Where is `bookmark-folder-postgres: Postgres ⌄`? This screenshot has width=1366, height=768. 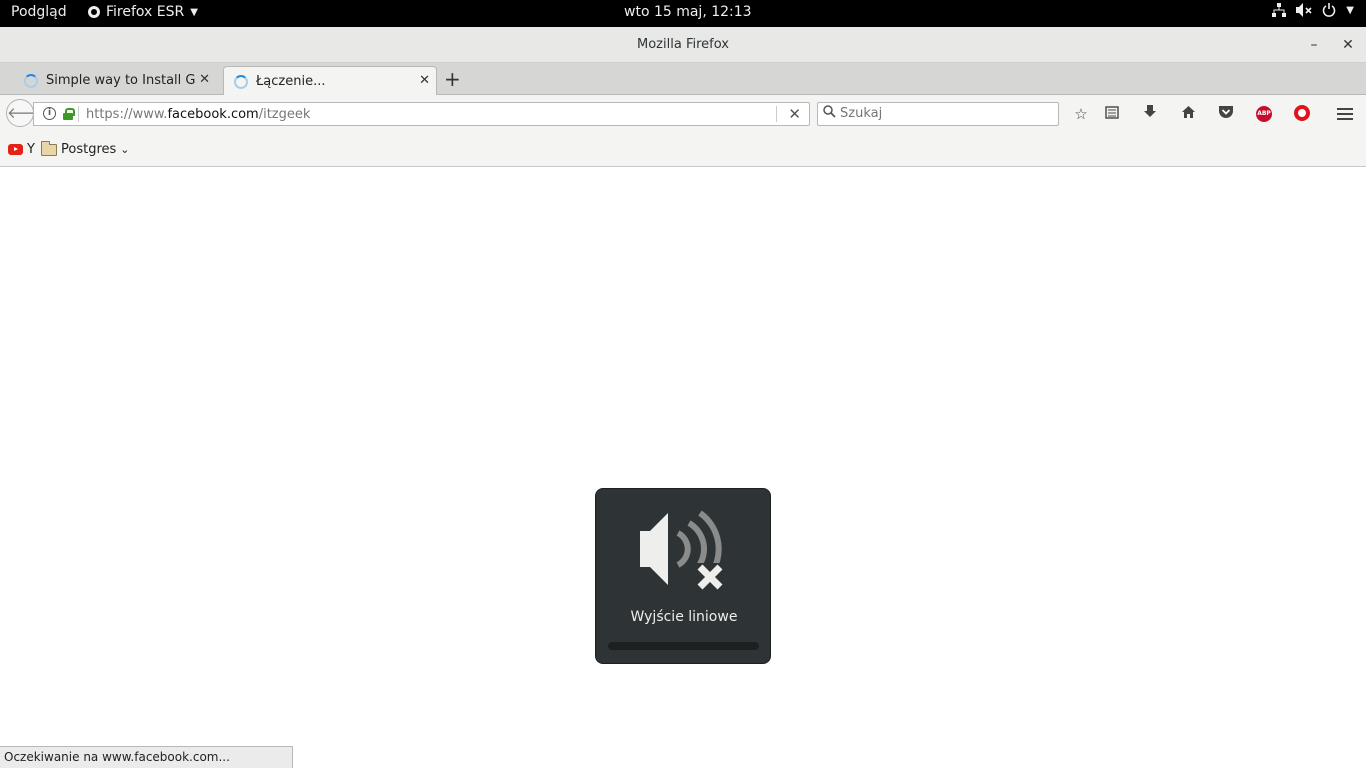 bookmark-folder-postgres: Postgres ⌄ is located at coordinates (85, 148).